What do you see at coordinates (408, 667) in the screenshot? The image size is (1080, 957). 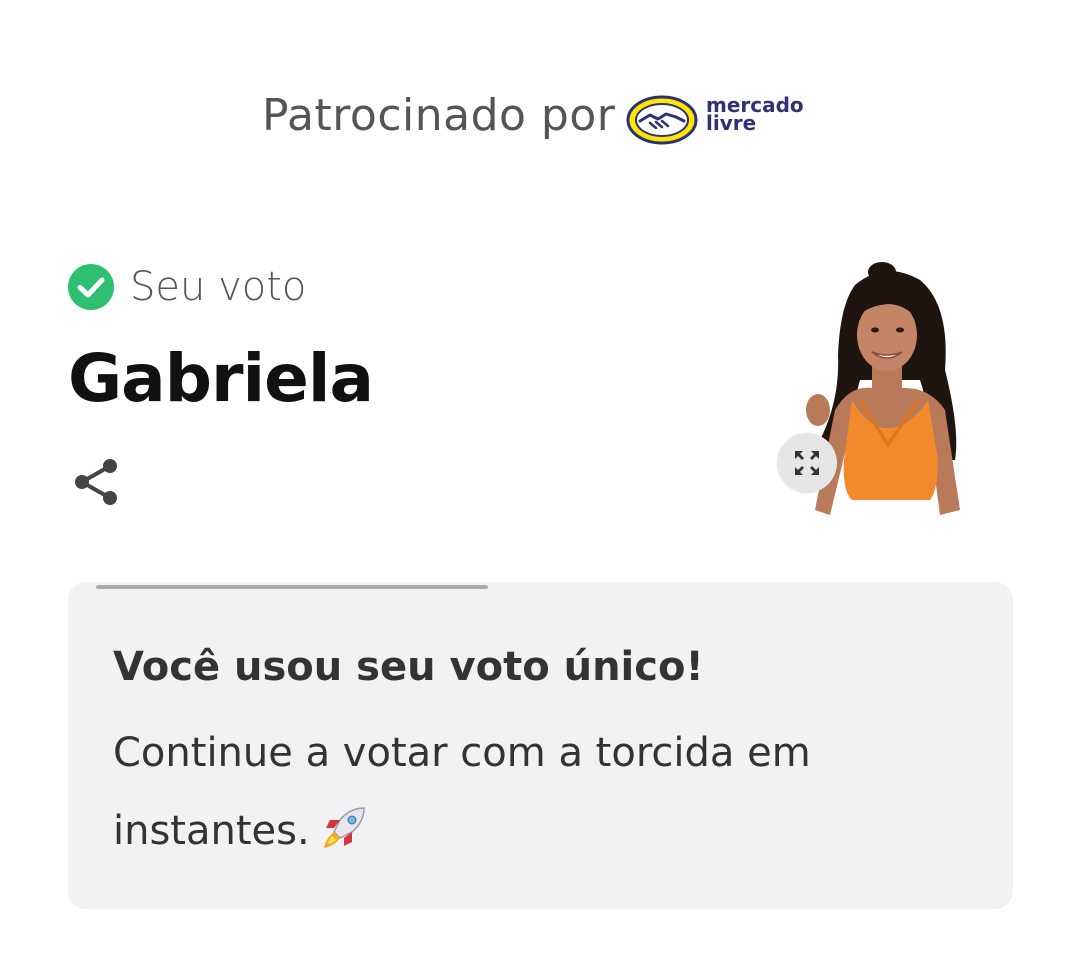 I see `notice-title: Você usou seu voto único!` at bounding box center [408, 667].